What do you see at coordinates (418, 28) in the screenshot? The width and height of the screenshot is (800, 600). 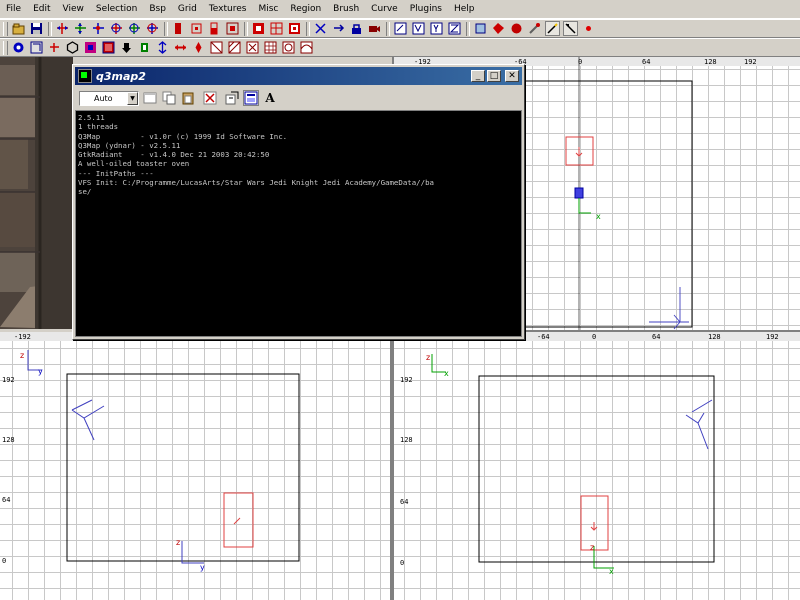 I see `cube-clip-icon` at bounding box center [418, 28].